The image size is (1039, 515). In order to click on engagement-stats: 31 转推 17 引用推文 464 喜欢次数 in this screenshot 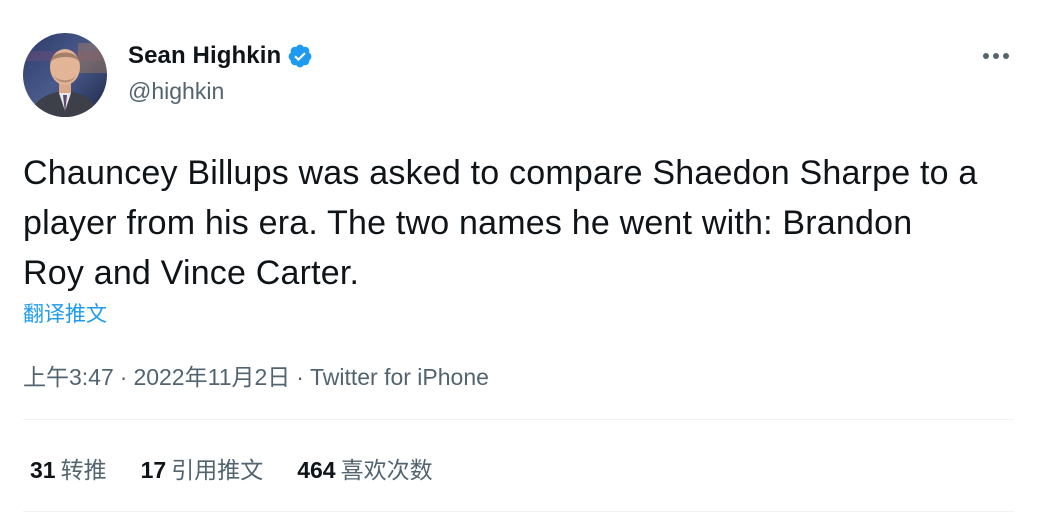, I will do `click(248, 468)`.